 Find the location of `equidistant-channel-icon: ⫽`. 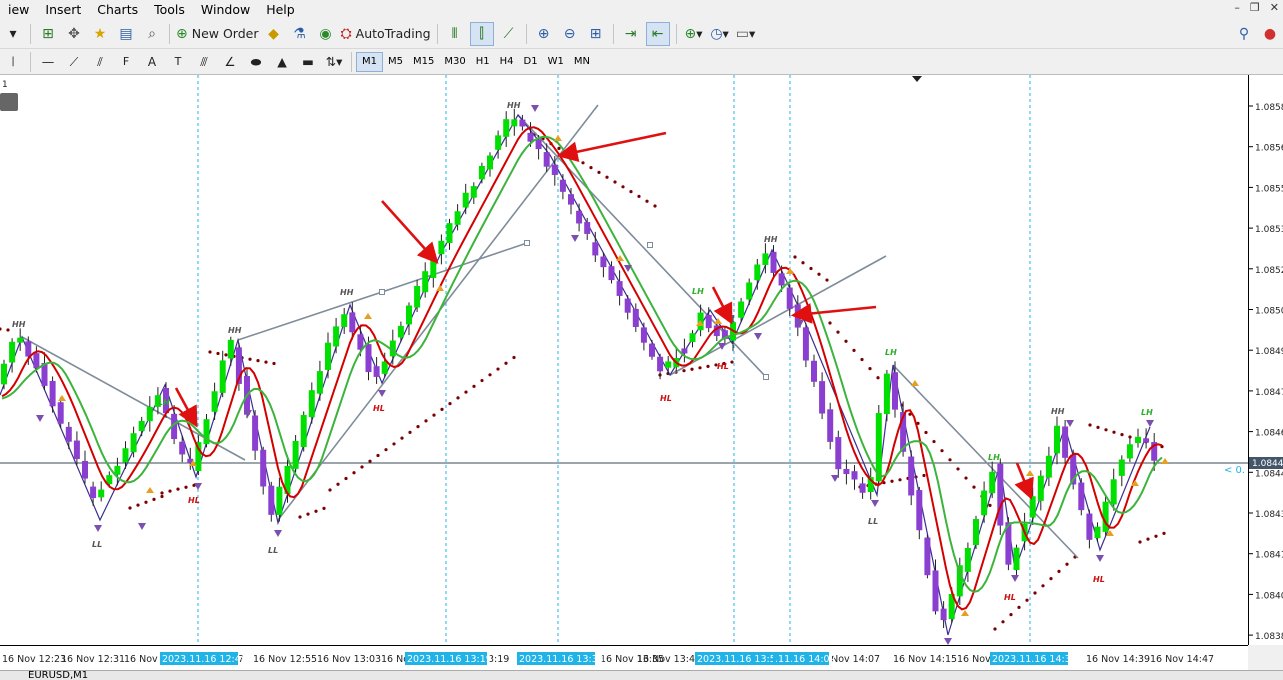

equidistant-channel-icon: ⫽ is located at coordinates (100, 62).